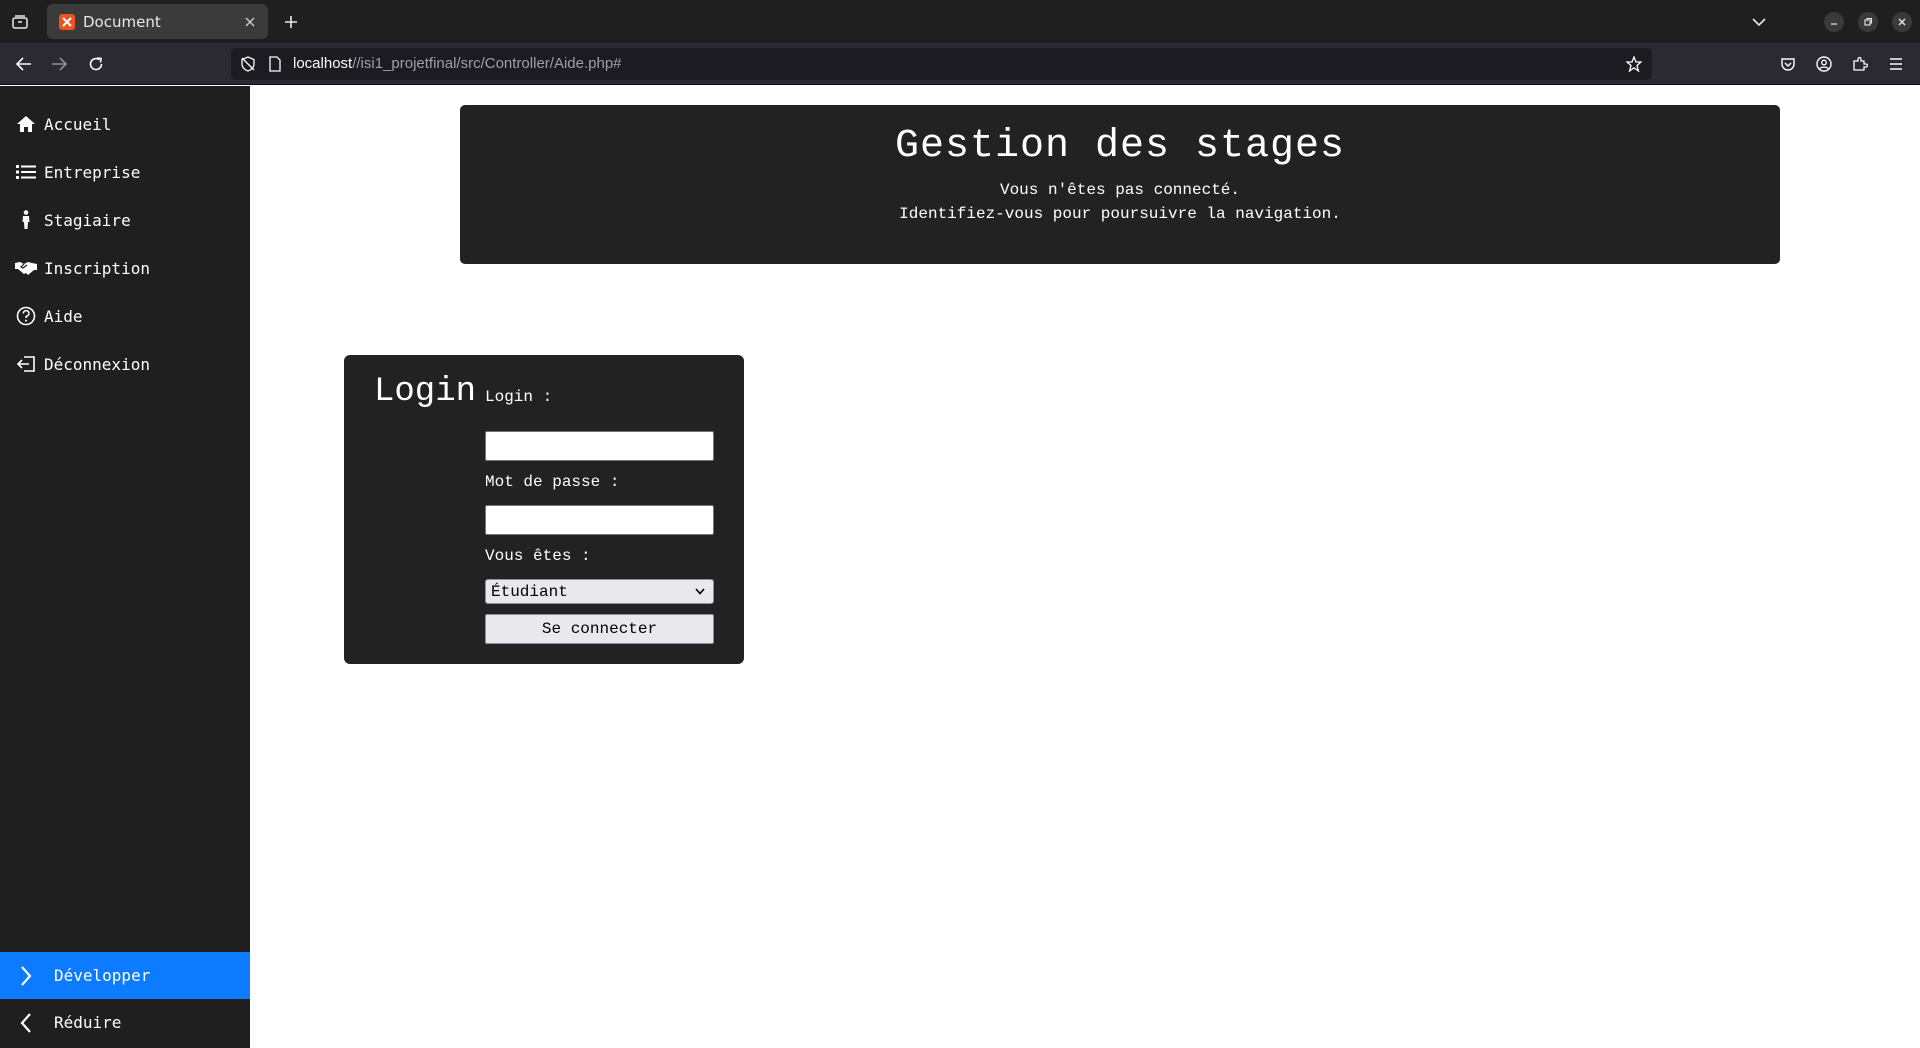 This screenshot has height=1048, width=1920. I want to click on tracking-protection-shield-icon, so click(248, 64).